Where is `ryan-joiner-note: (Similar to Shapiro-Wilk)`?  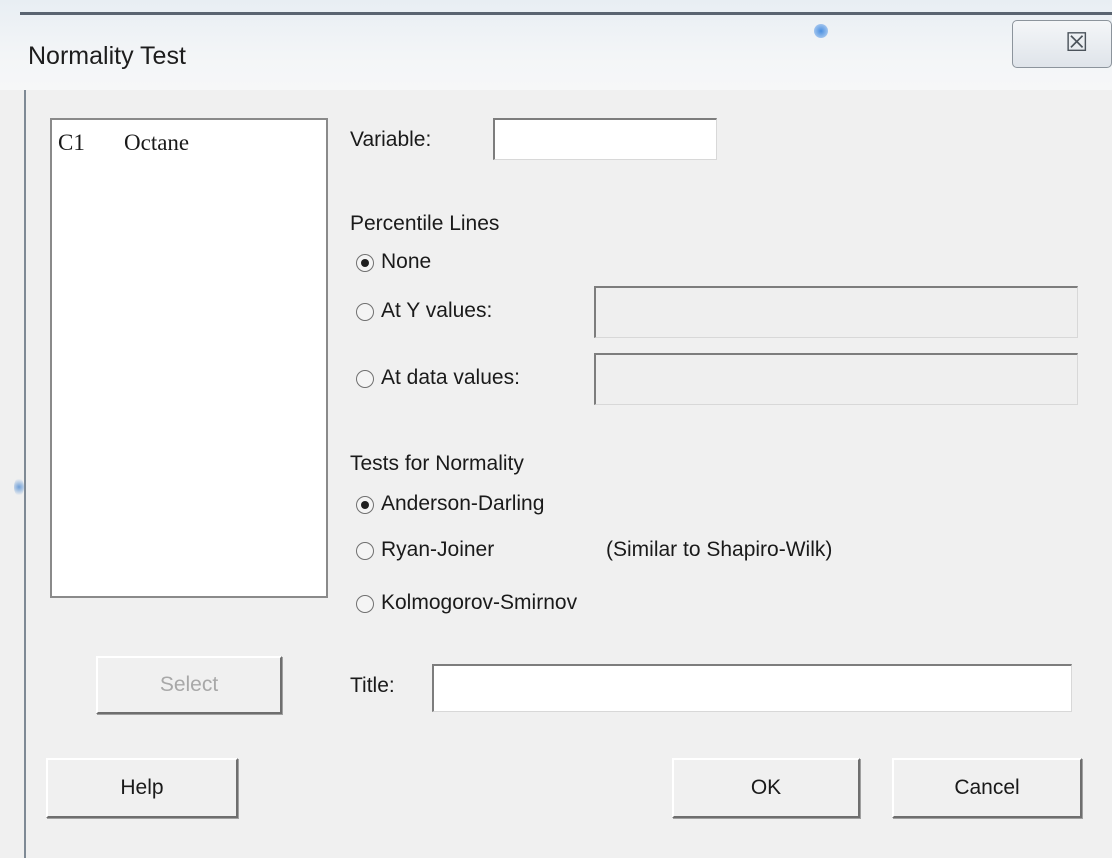 ryan-joiner-note: (Similar to Shapiro-Wilk) is located at coordinates (719, 549).